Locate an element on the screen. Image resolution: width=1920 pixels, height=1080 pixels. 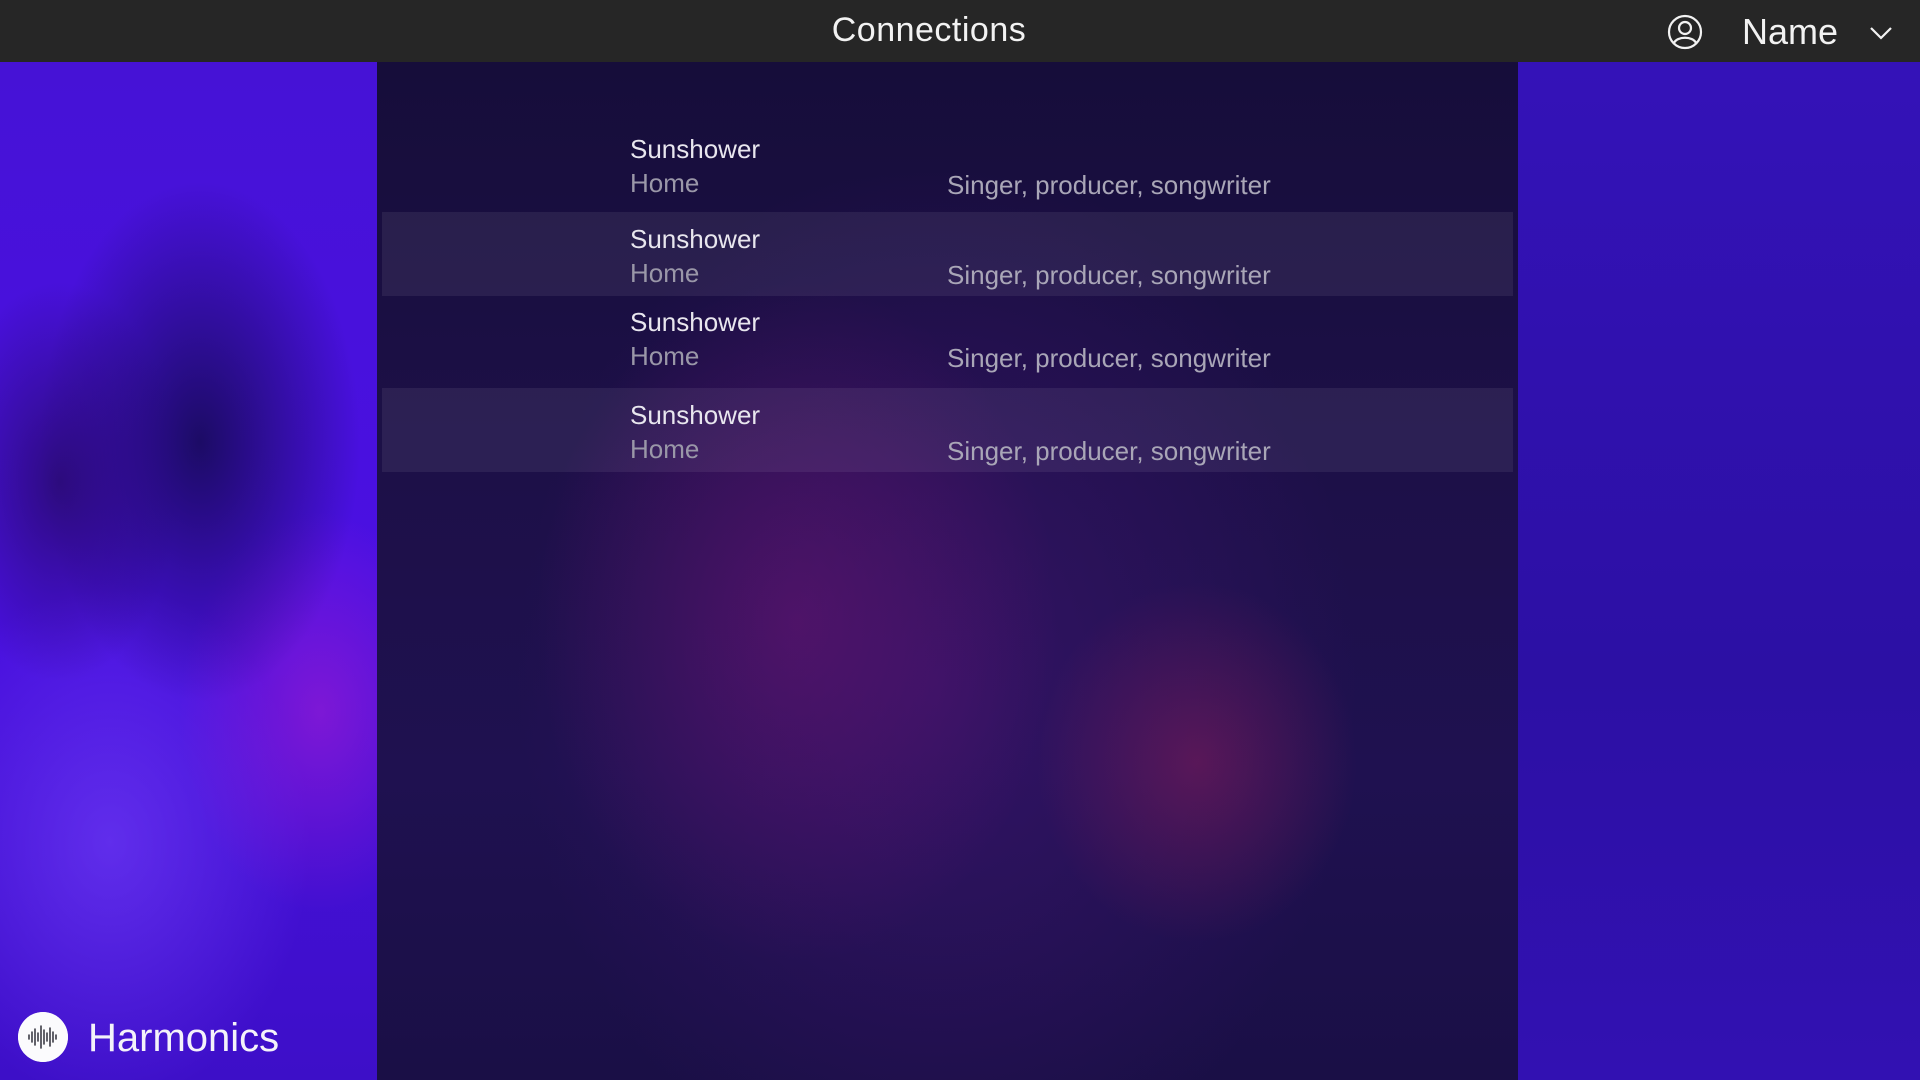
brand-name: Harmonics is located at coordinates (184, 1038).